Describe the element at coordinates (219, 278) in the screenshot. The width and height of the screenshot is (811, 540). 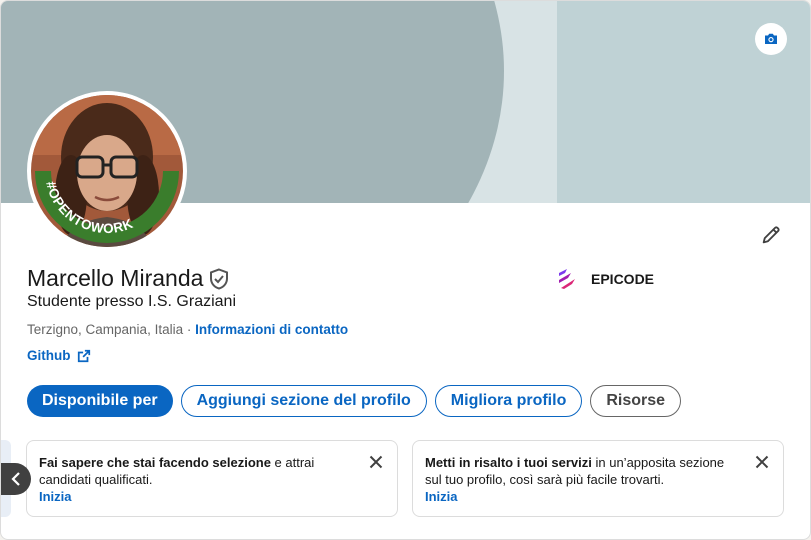
I see `verified-shield-icon` at that location.